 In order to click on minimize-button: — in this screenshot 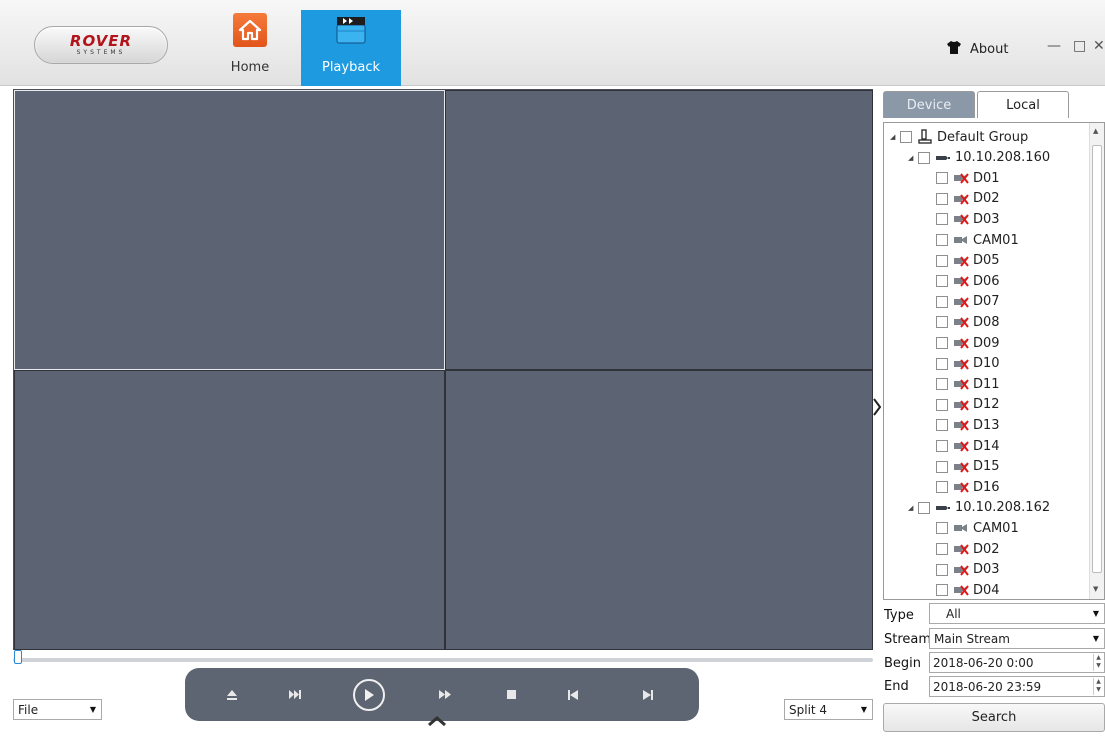, I will do `click(1054, 46)`.